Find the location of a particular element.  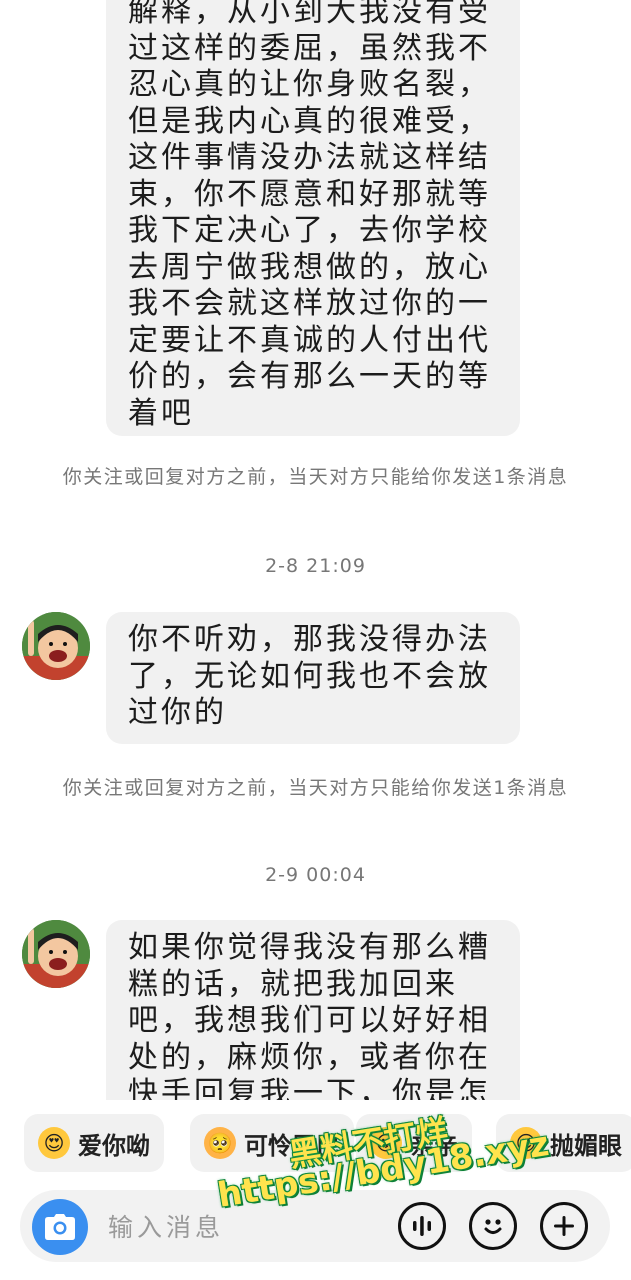

kiss-emoji-icon: 😘 is located at coordinates (386, 1143).